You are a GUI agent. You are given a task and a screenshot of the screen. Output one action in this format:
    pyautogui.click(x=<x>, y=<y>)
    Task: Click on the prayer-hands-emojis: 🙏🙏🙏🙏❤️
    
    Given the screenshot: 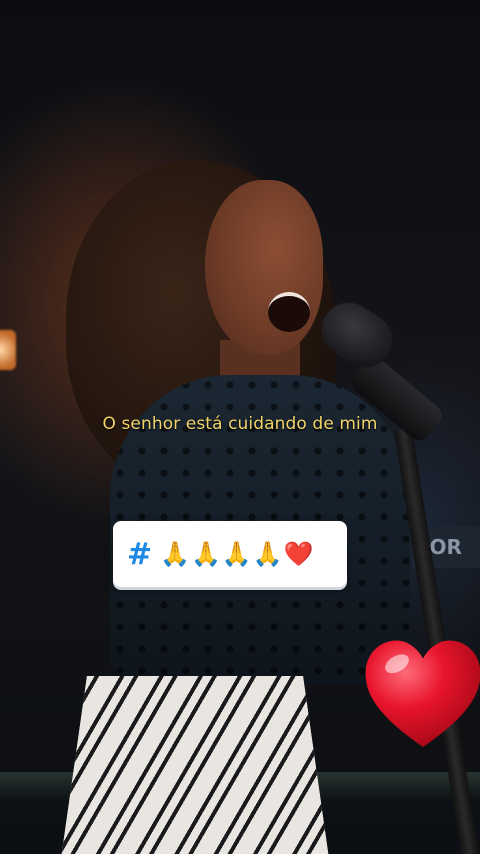 What is the action you would take?
    pyautogui.click(x=237, y=554)
    